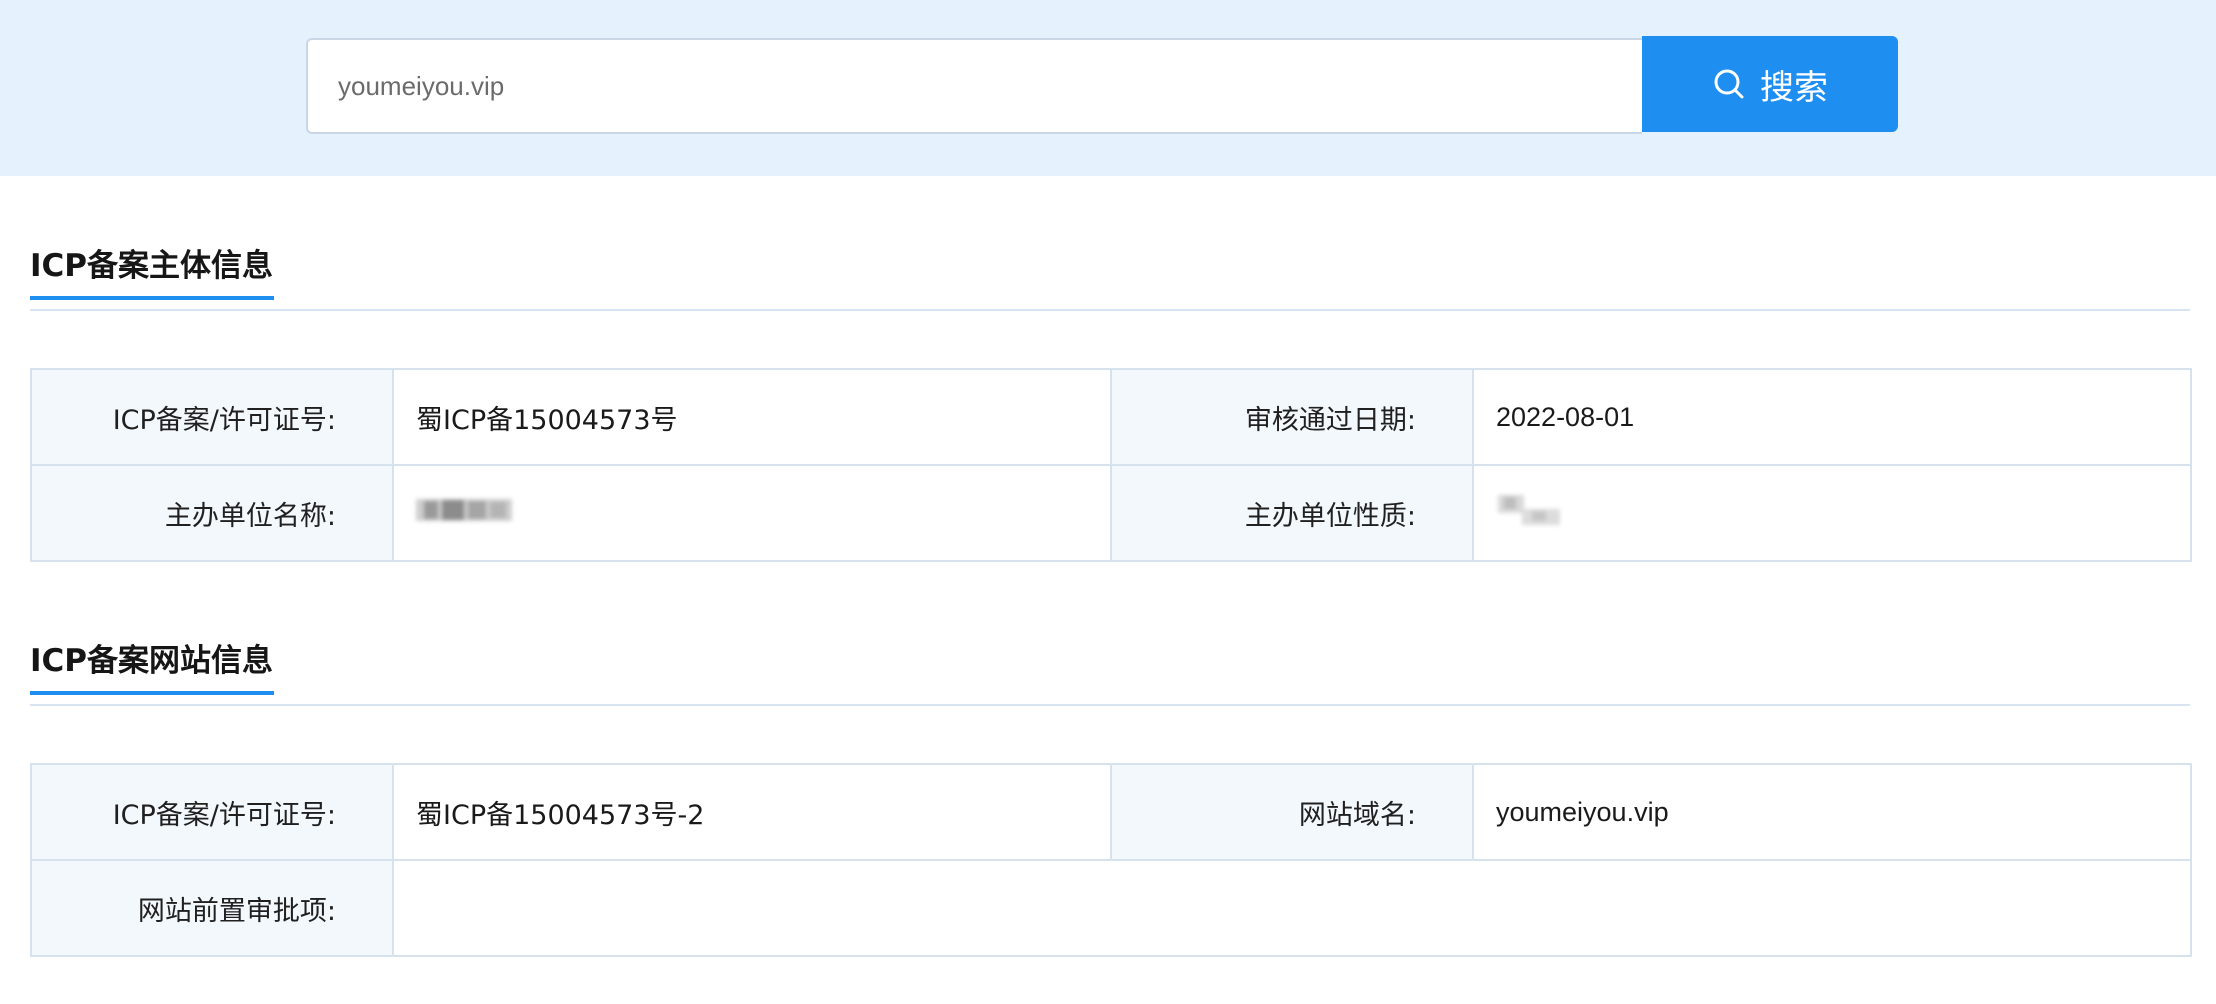 Image resolution: width=2216 pixels, height=1004 pixels. Describe the element at coordinates (752, 513) in the screenshot. I see `sponsor-name-value` at that location.